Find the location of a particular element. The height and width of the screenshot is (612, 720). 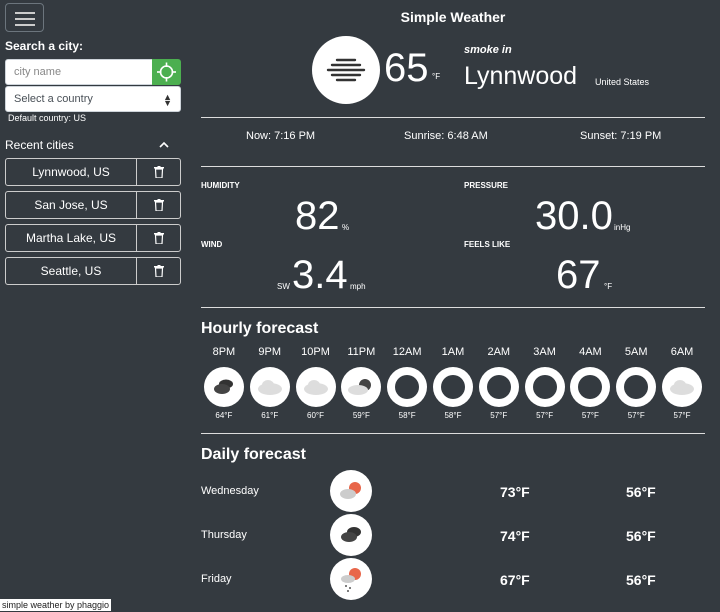

recent-cities-title: Recent cities is located at coordinates (39, 145).